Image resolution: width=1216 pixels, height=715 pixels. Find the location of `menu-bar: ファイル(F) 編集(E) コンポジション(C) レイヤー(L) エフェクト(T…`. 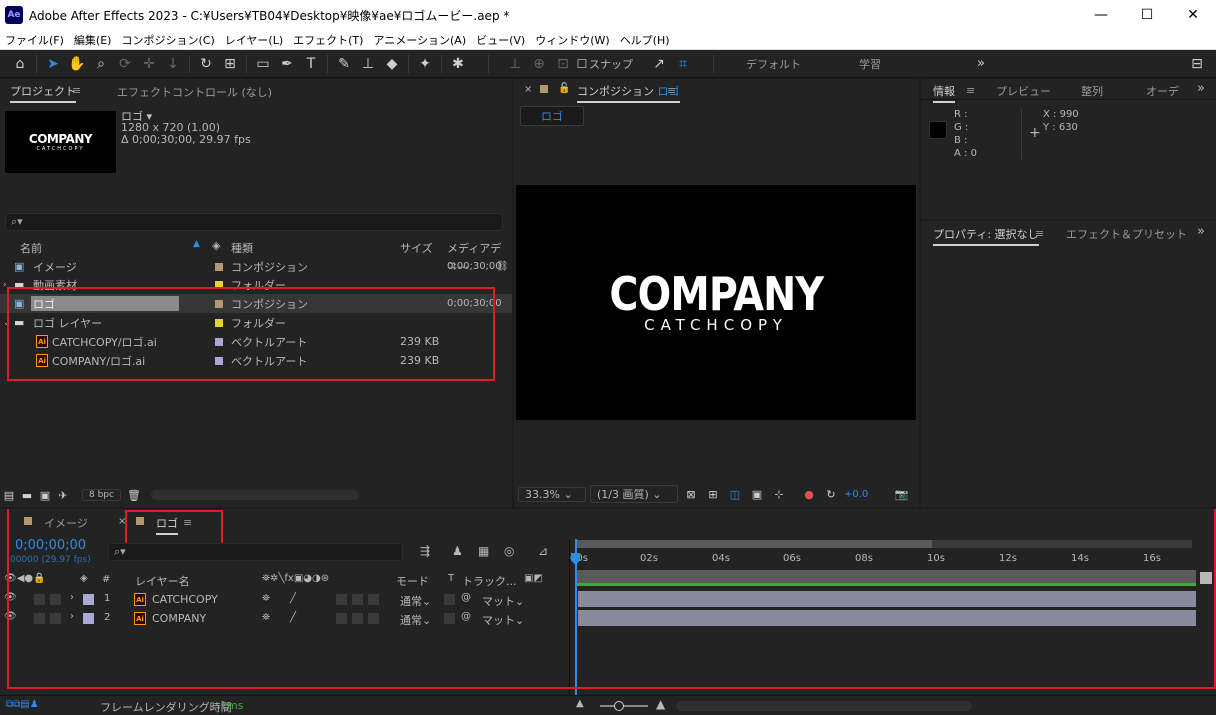

menu-bar: ファイル(F) 編集(E) コンポジション(C) レイヤー(L) エフェクト(T… is located at coordinates (608, 40).